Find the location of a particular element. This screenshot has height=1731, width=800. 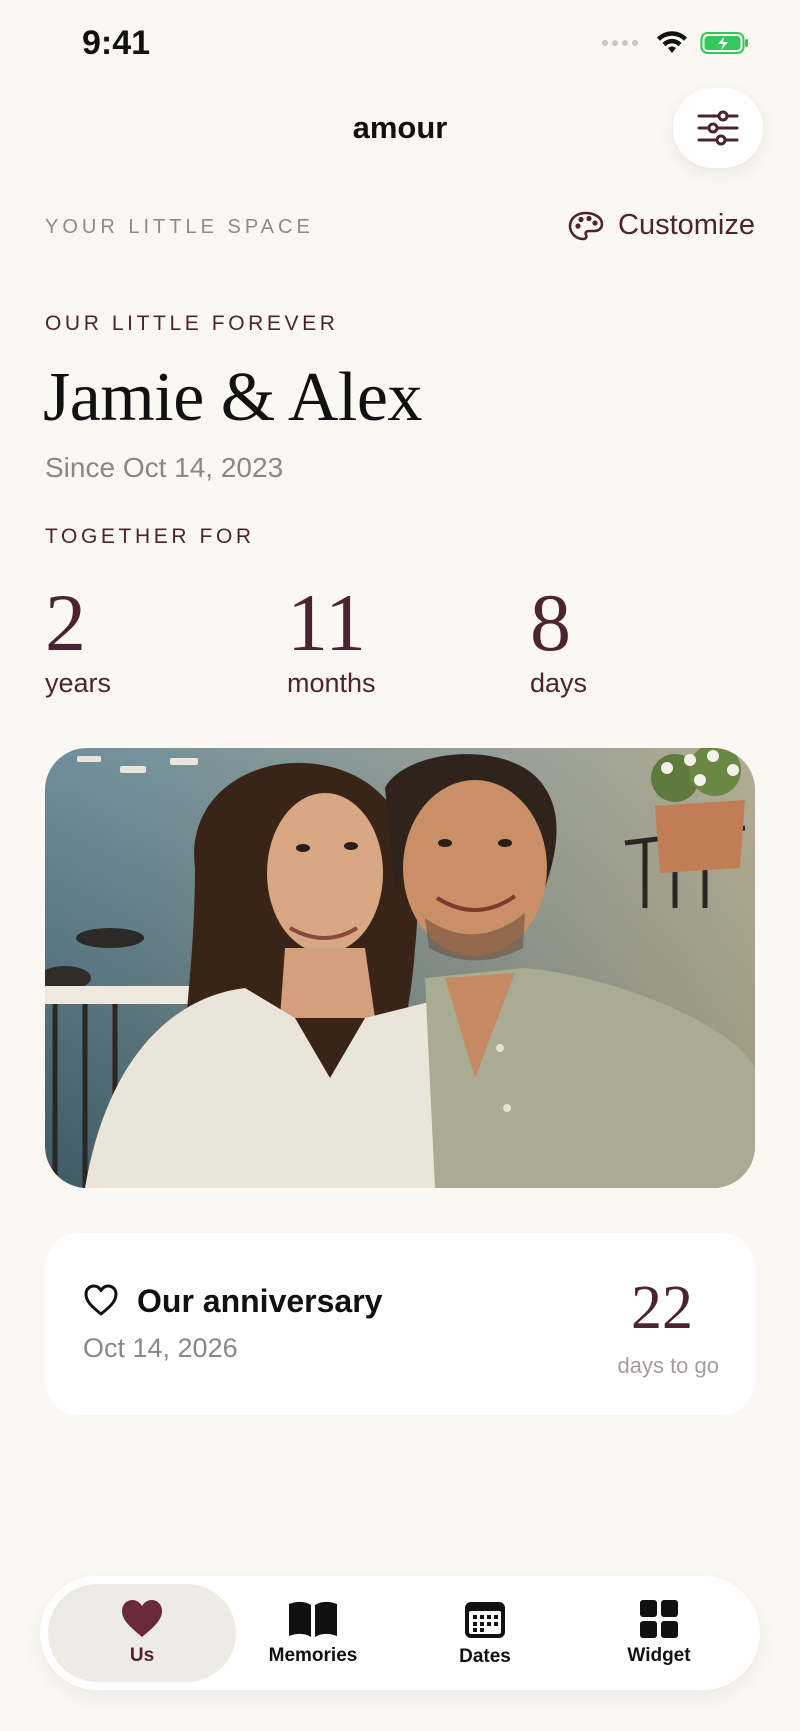

counter-unit: days is located at coordinates (559, 683).